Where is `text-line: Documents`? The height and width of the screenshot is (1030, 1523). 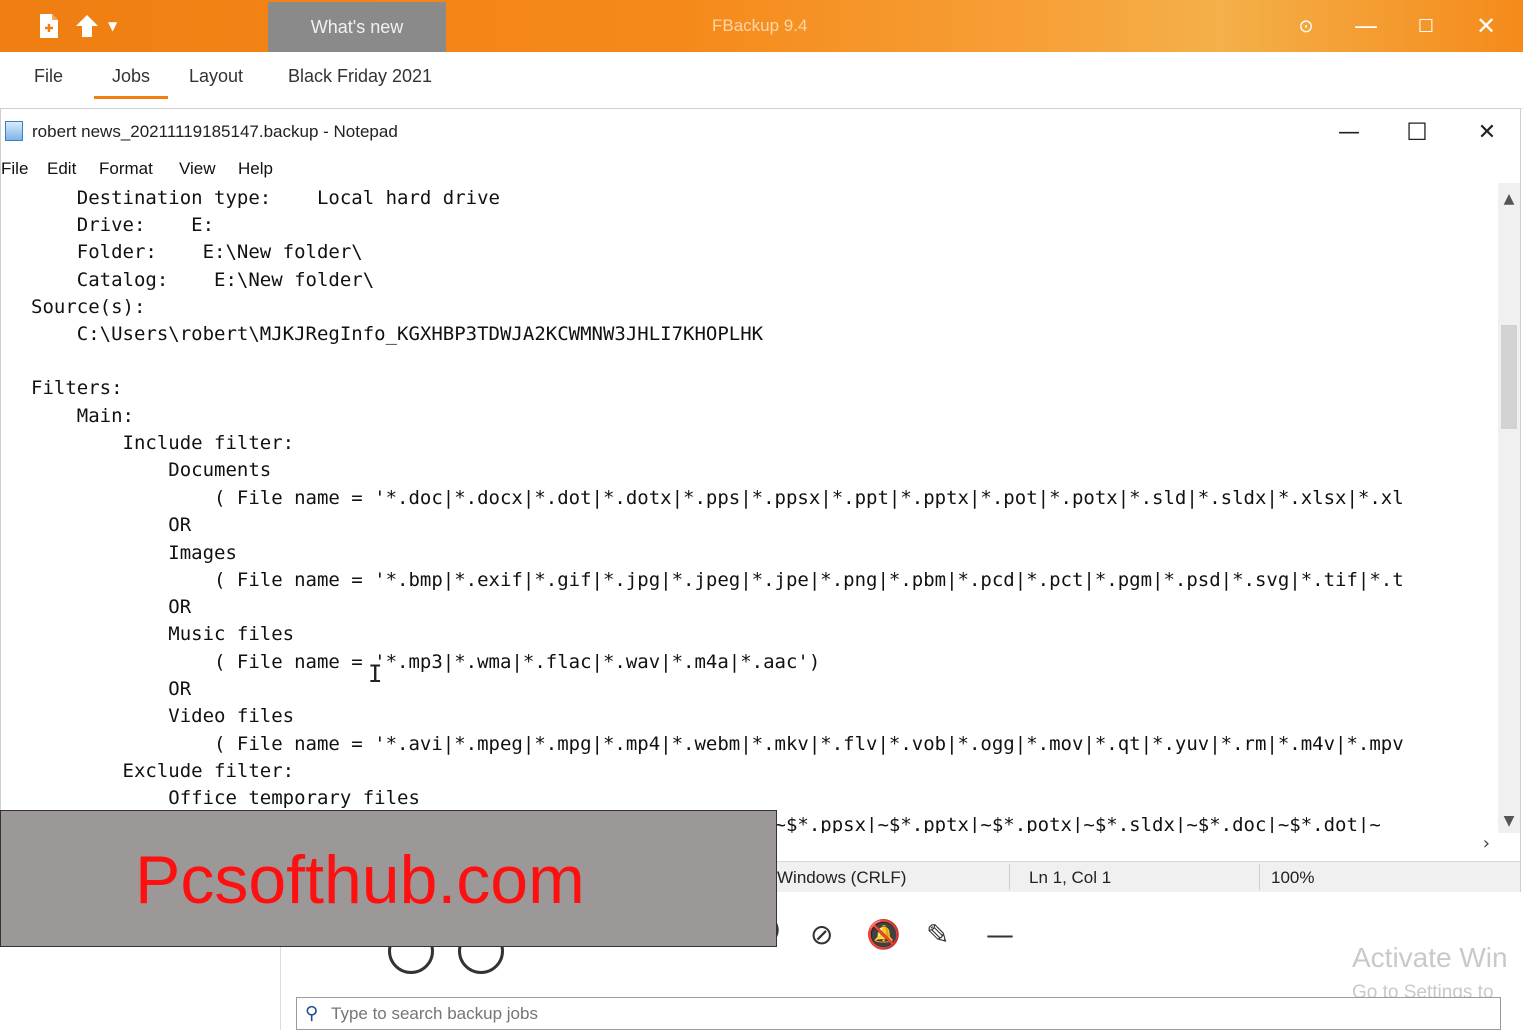 text-line: Documents is located at coordinates (151, 470).